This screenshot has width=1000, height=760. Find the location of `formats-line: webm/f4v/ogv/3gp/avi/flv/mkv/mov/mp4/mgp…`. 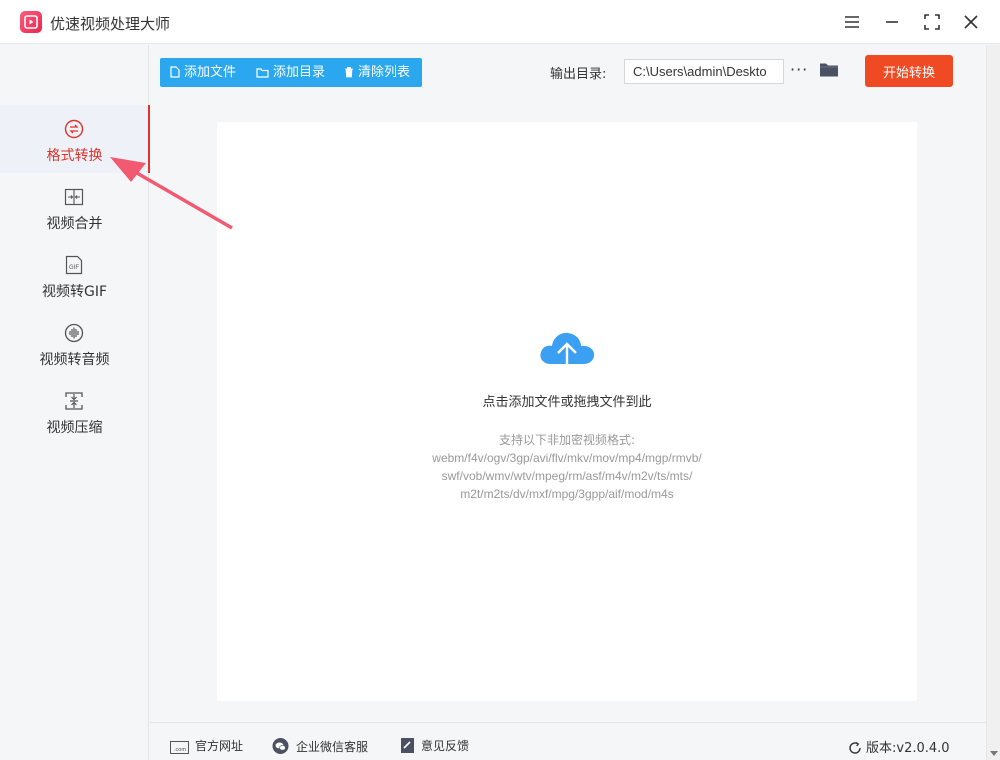

formats-line: webm/f4v/ogv/3gp/avi/flv/mkv/mov/mp4/mgp… is located at coordinates (567, 458).